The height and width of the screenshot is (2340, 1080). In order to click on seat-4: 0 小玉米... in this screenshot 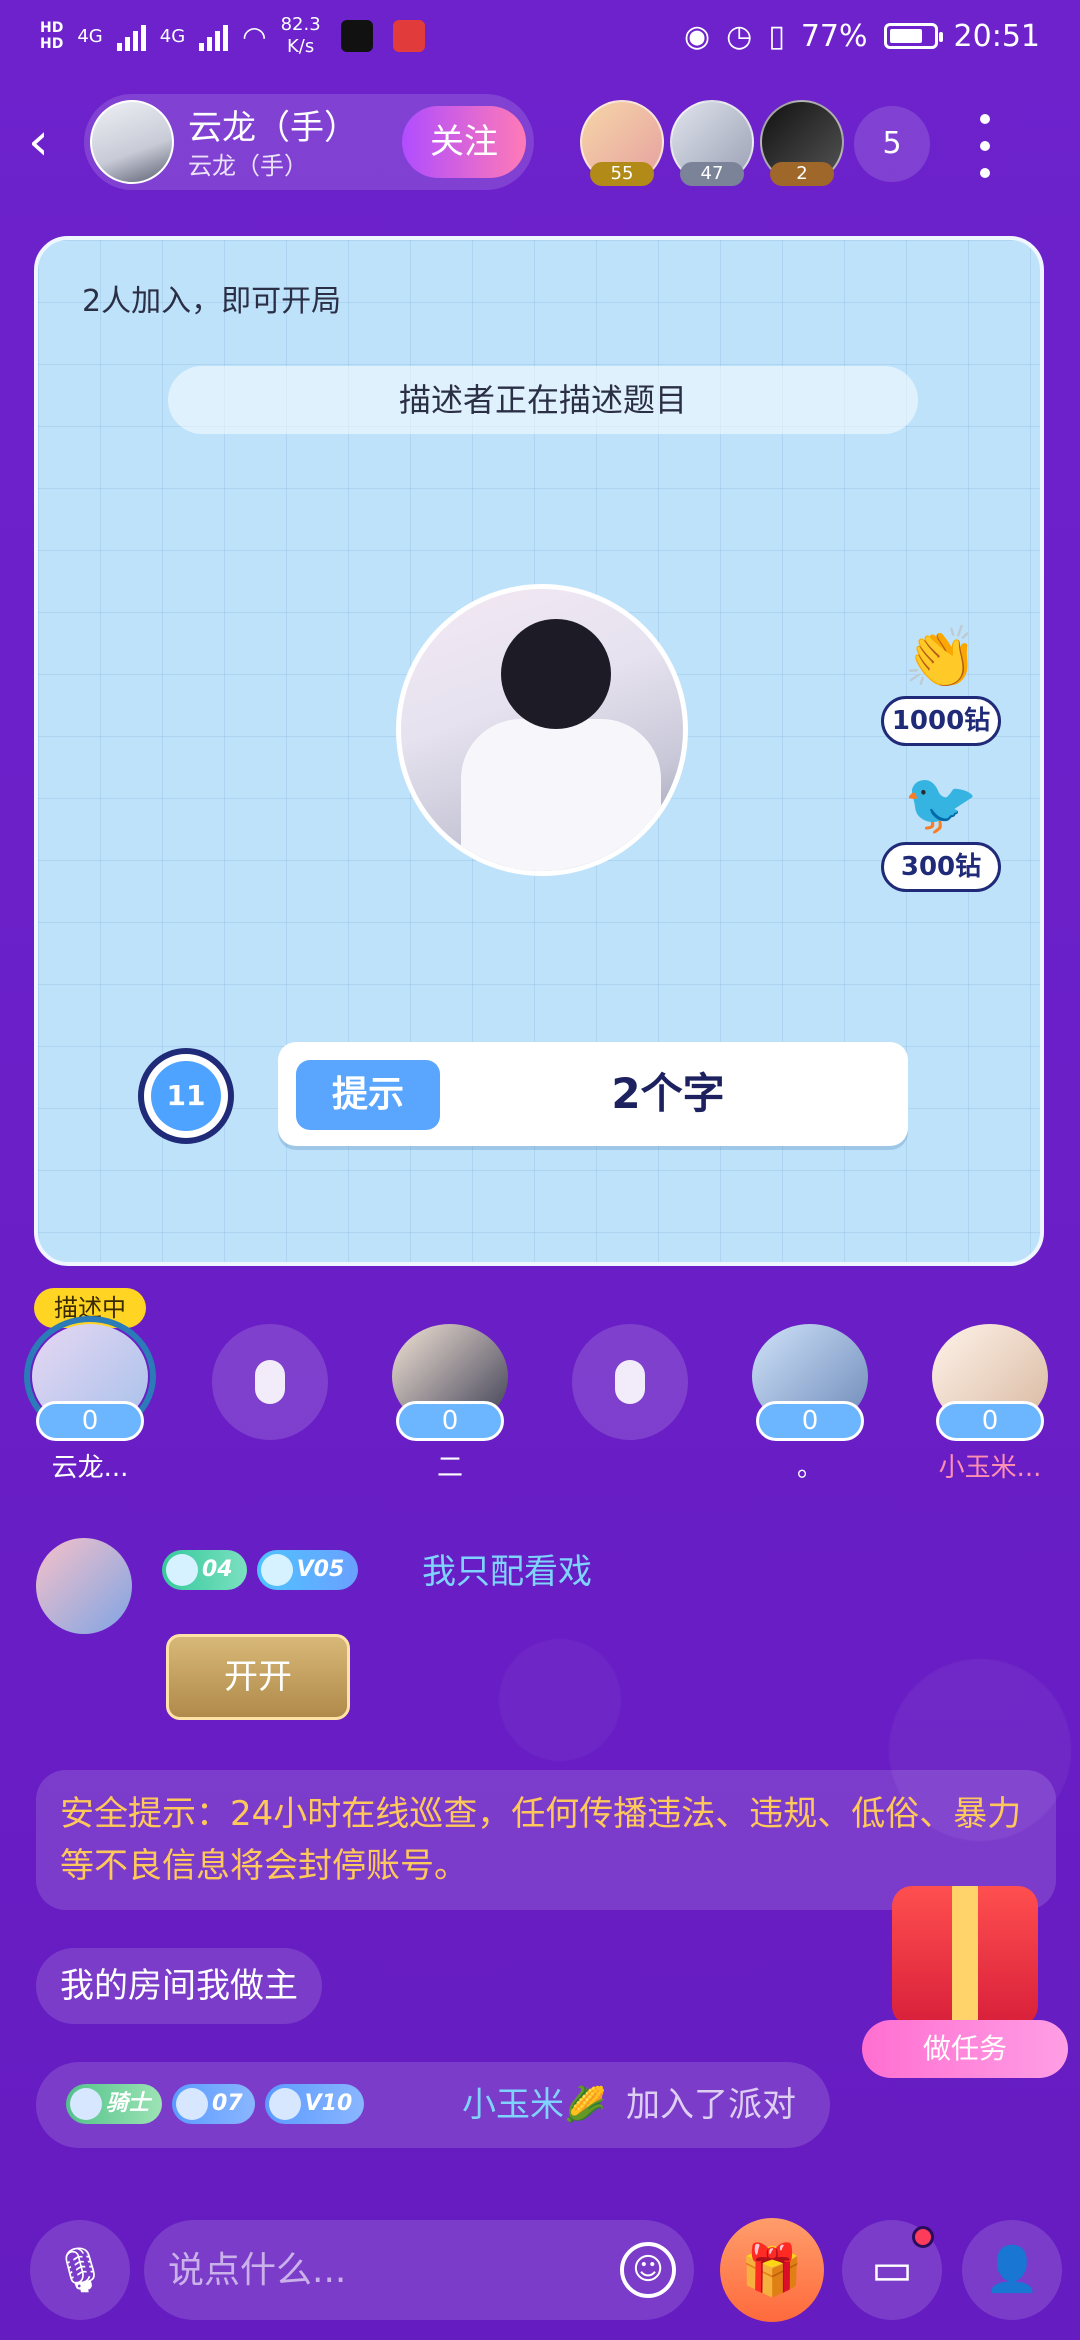, I will do `click(990, 1404)`.